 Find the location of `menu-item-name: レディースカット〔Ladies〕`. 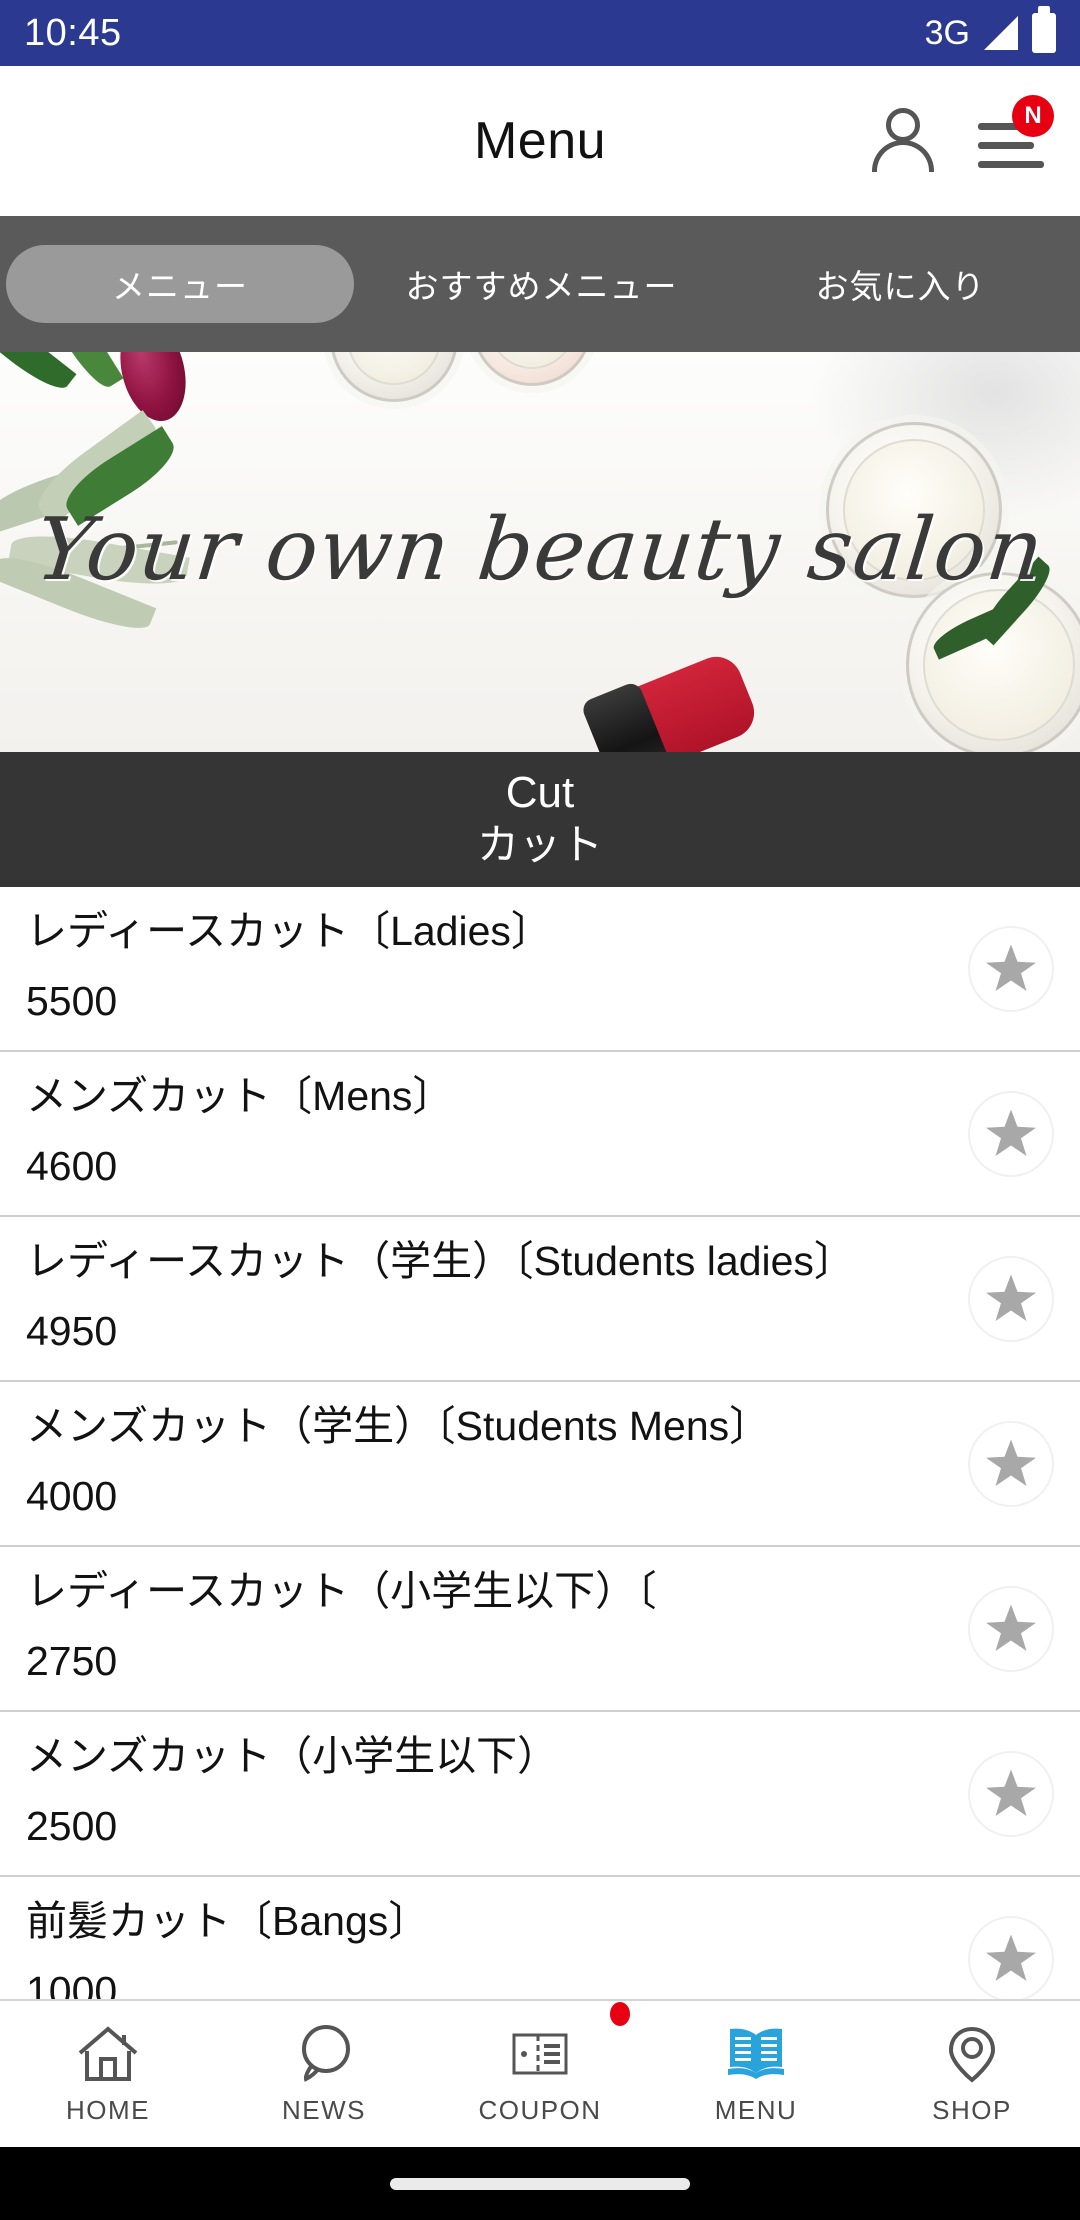

menu-item-name: レディースカット〔Ladies〕 is located at coordinates (289, 931).